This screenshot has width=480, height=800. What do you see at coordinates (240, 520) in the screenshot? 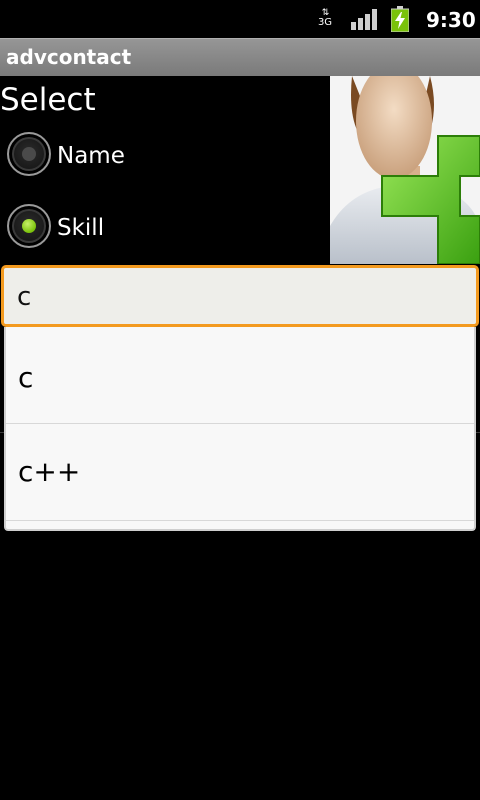
I see `divider` at bounding box center [240, 520].